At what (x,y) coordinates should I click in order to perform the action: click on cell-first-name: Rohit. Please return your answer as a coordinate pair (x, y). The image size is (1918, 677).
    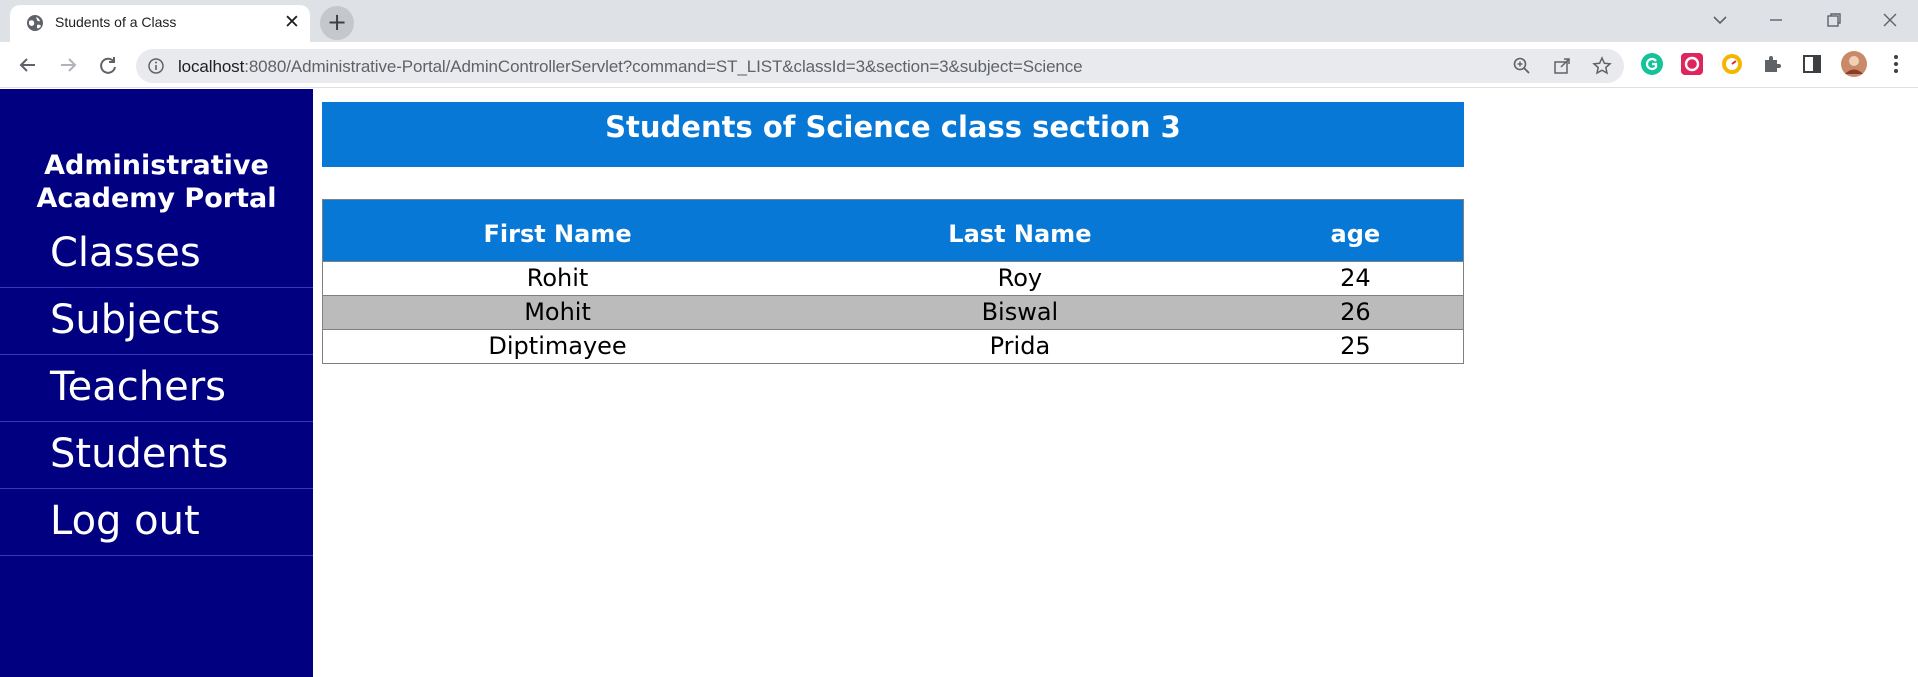
    Looking at the image, I should click on (557, 278).